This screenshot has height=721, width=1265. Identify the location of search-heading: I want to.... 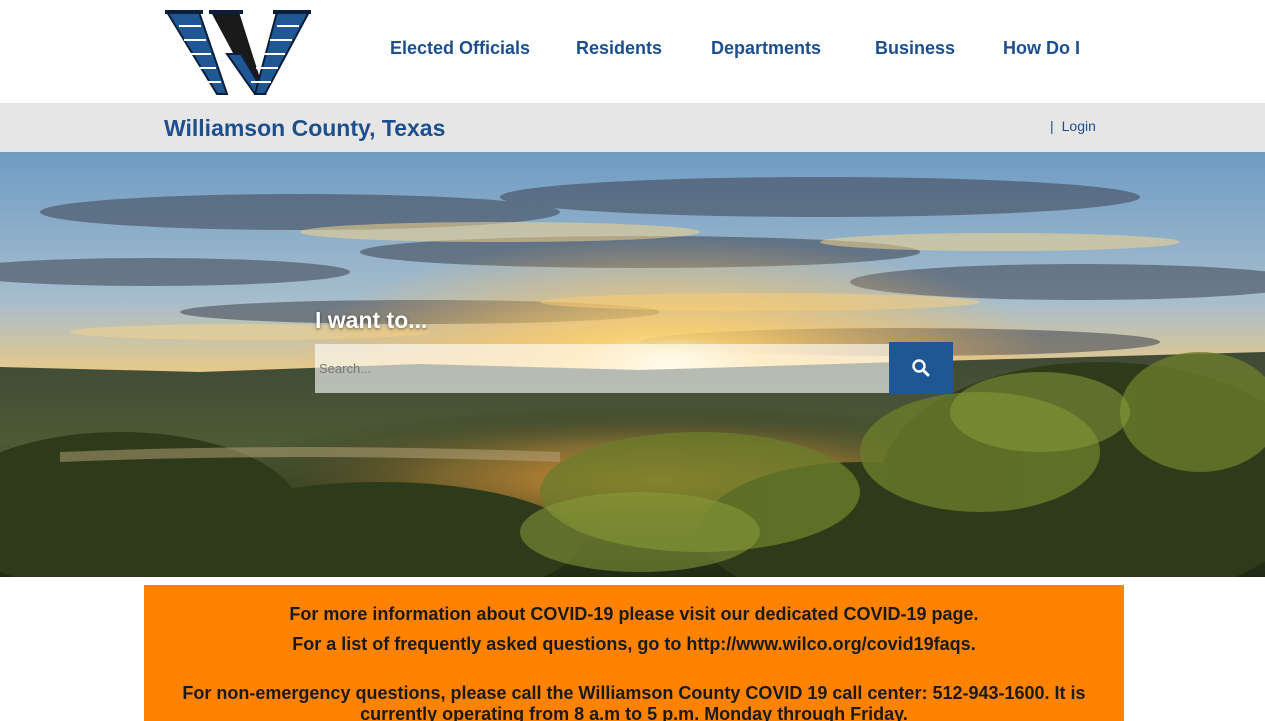
(371, 320).